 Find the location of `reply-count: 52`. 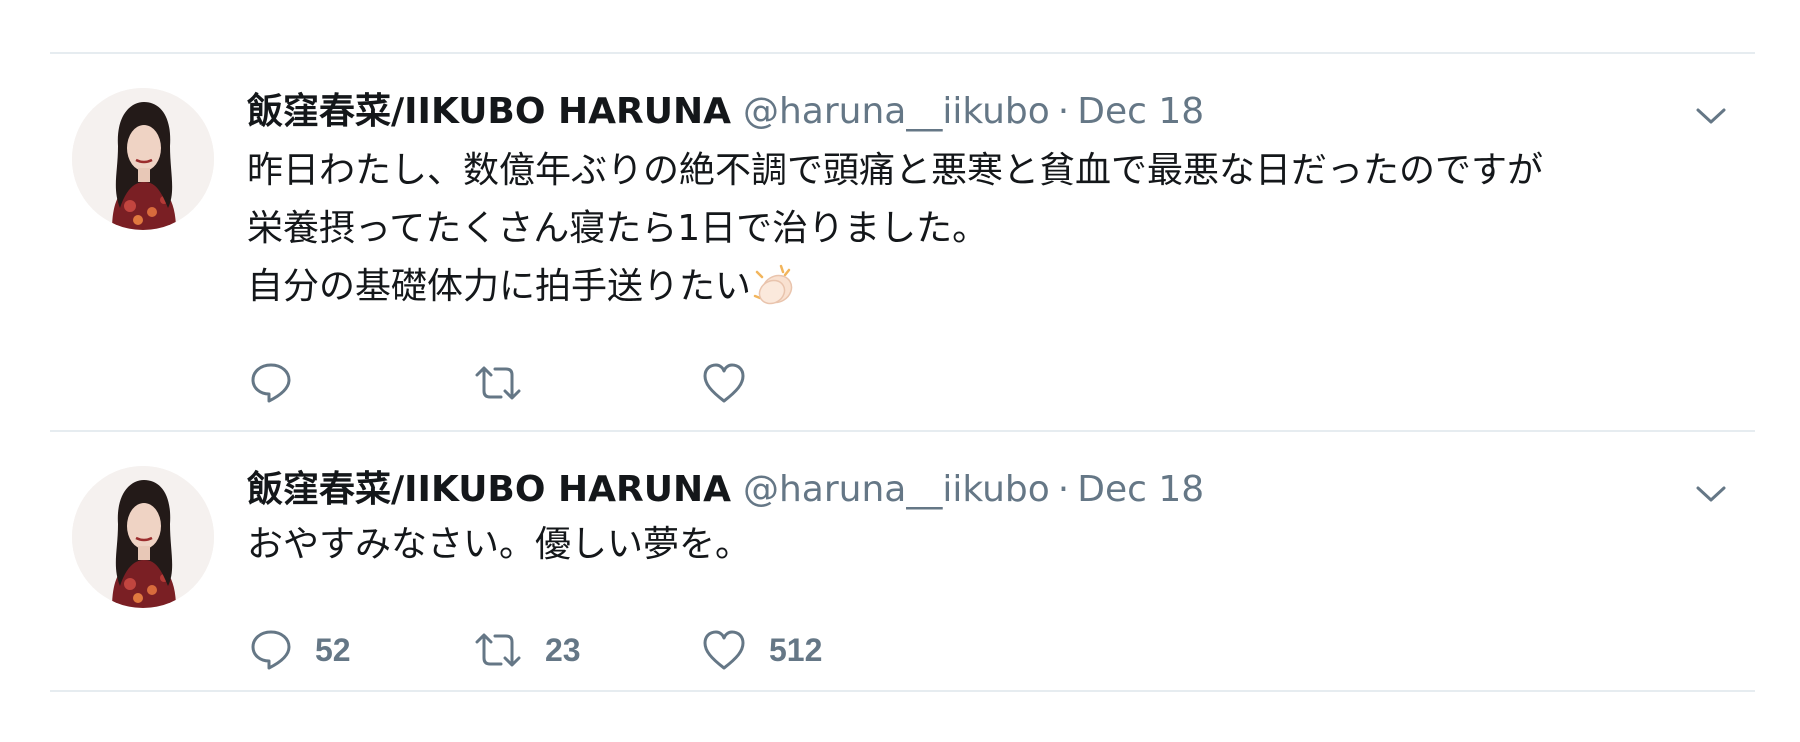

reply-count: 52 is located at coordinates (333, 649).